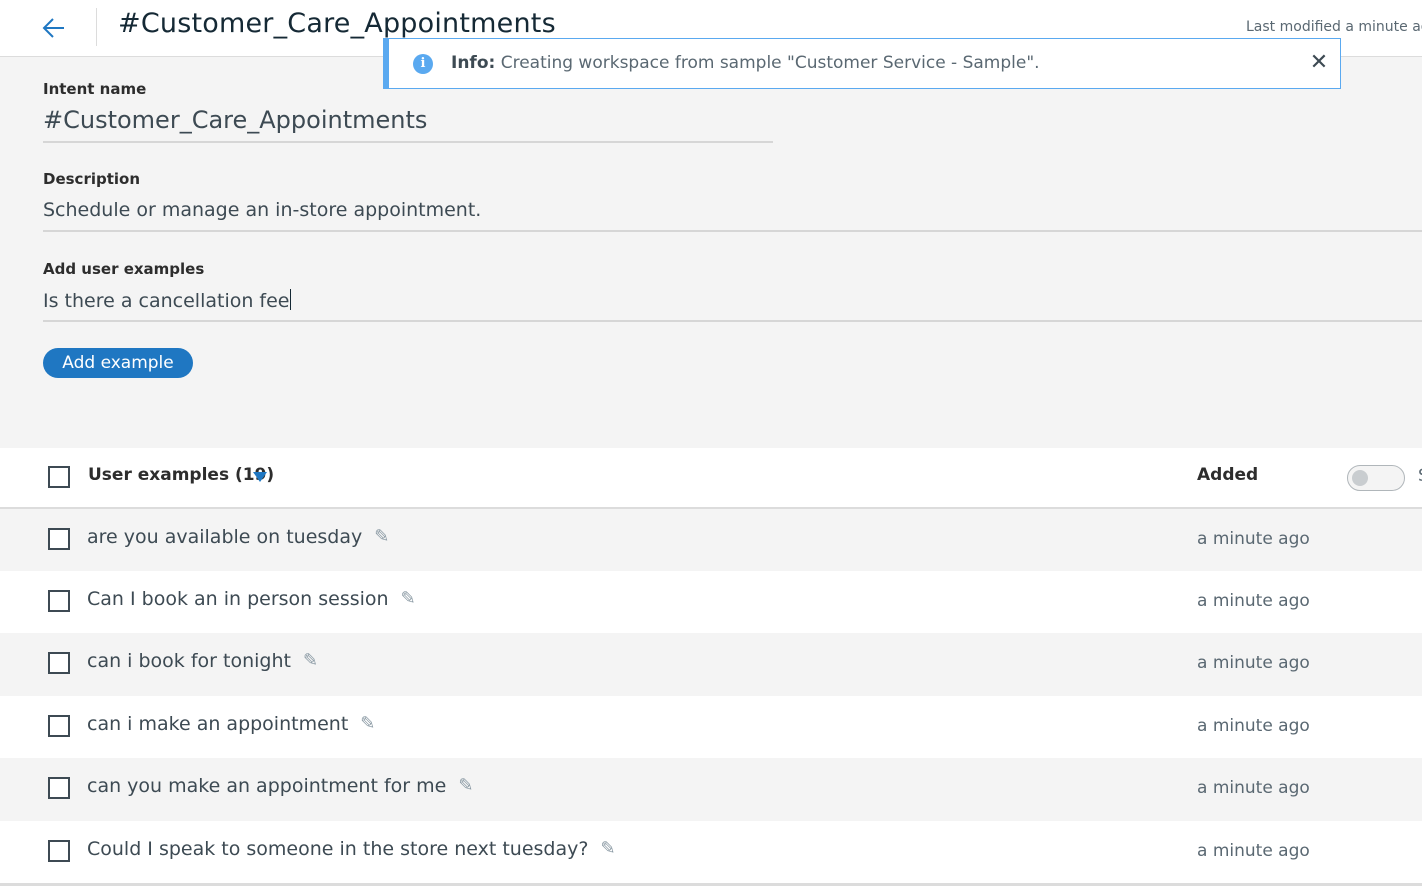 This screenshot has height=886, width=1422. Describe the element at coordinates (408, 142) in the screenshot. I see `intent-name-underline` at that location.